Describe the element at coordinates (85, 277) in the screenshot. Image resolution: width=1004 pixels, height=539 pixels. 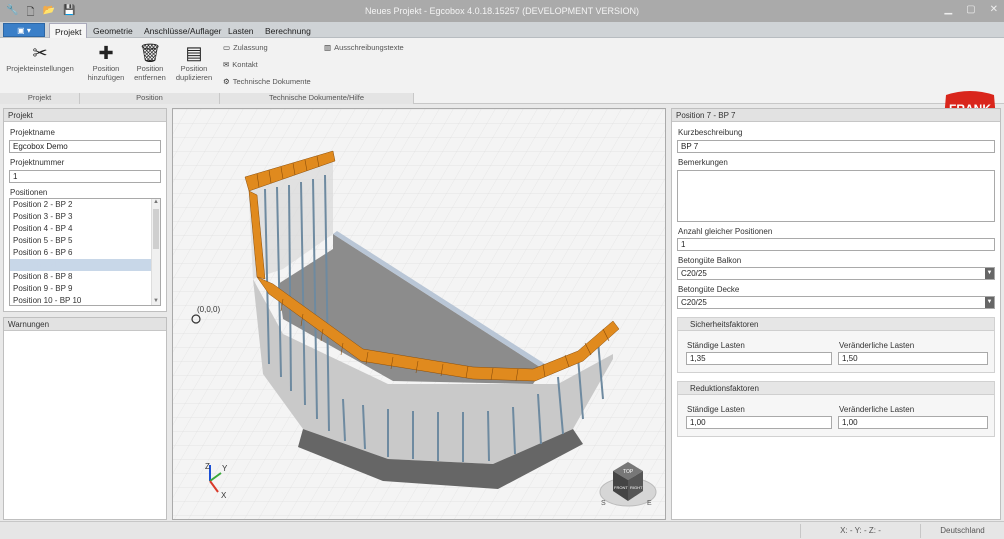
I see `list-item: Position 8 - BP 8` at that location.